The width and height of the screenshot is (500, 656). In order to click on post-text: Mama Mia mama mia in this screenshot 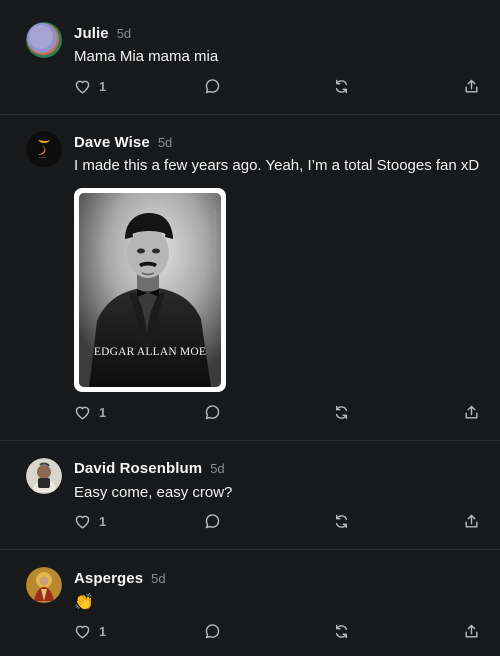, I will do `click(146, 56)`.